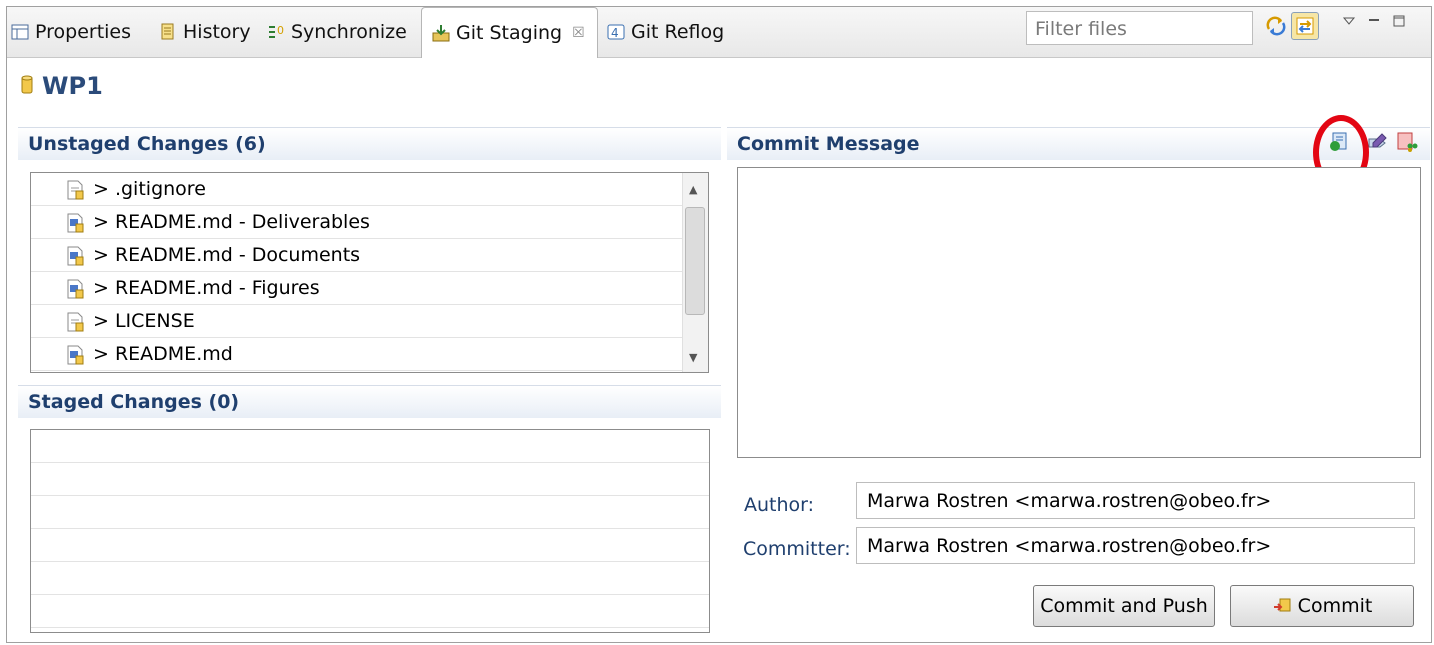 This screenshot has height=645, width=1434. I want to click on synchronize-icon: 0, so click(276, 32).